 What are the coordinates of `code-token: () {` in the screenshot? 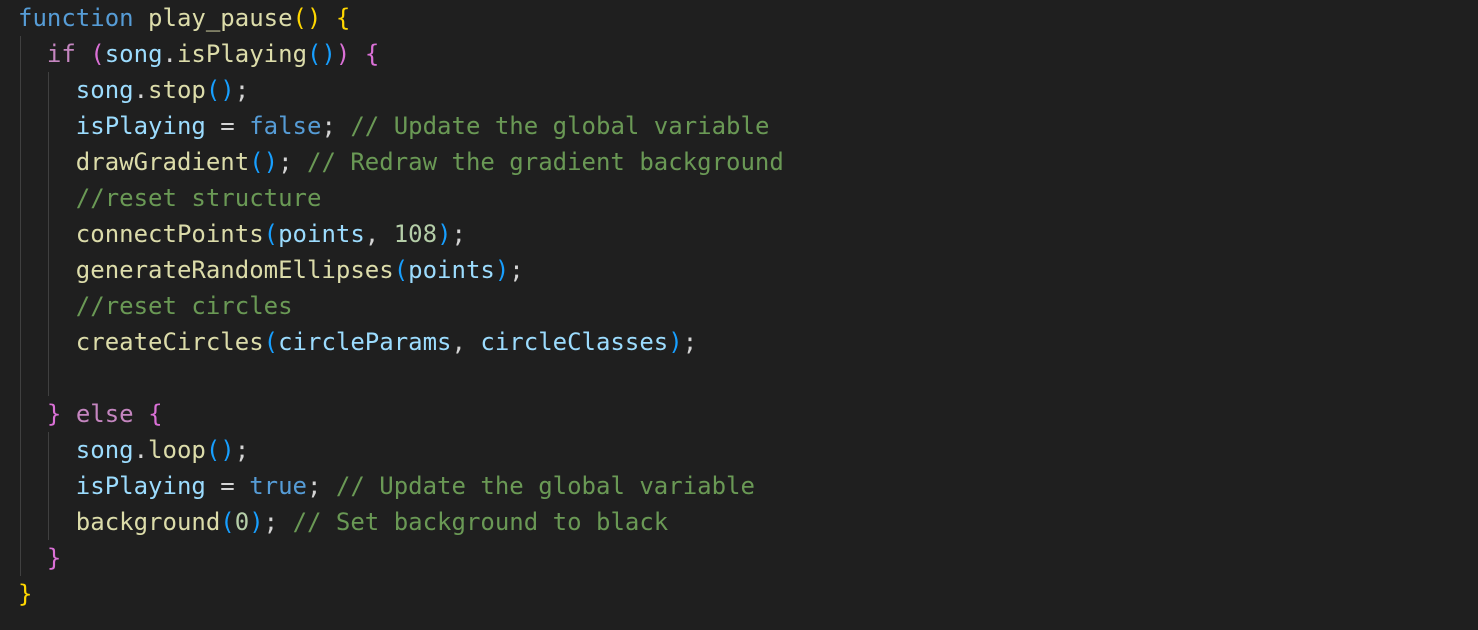 It's located at (321, 18).